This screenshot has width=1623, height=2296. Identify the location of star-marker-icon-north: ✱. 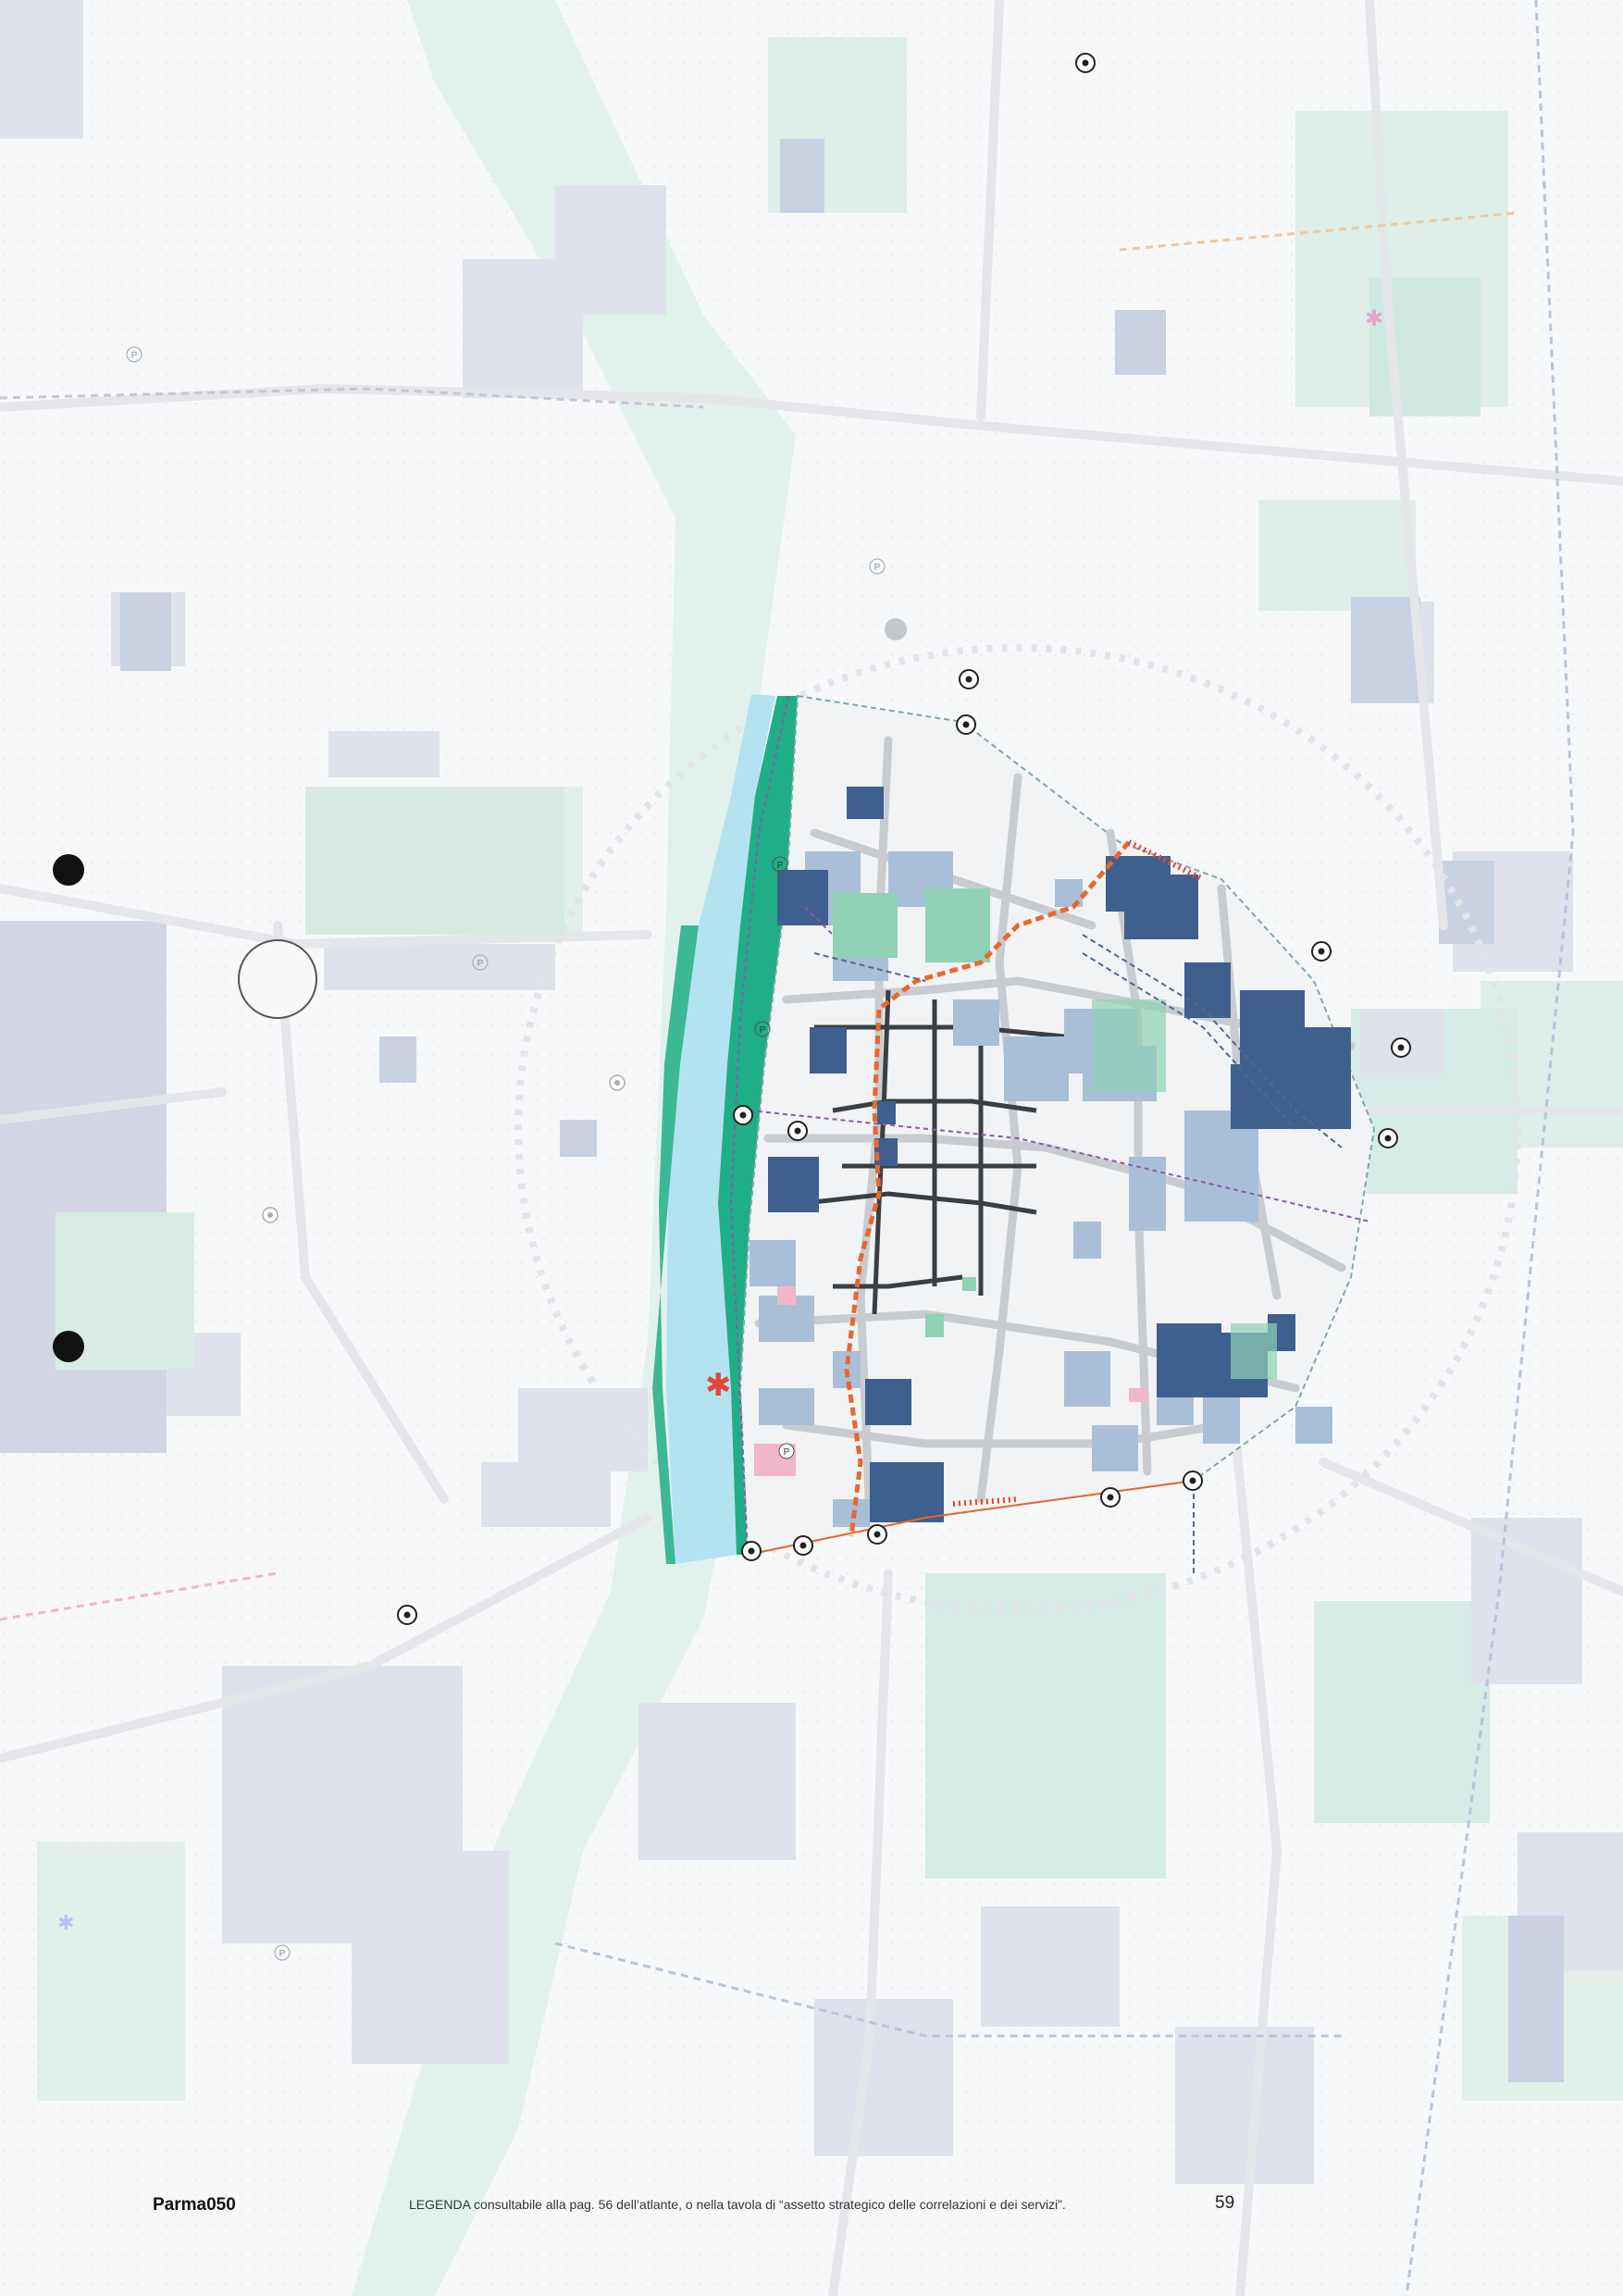
(1374, 318).